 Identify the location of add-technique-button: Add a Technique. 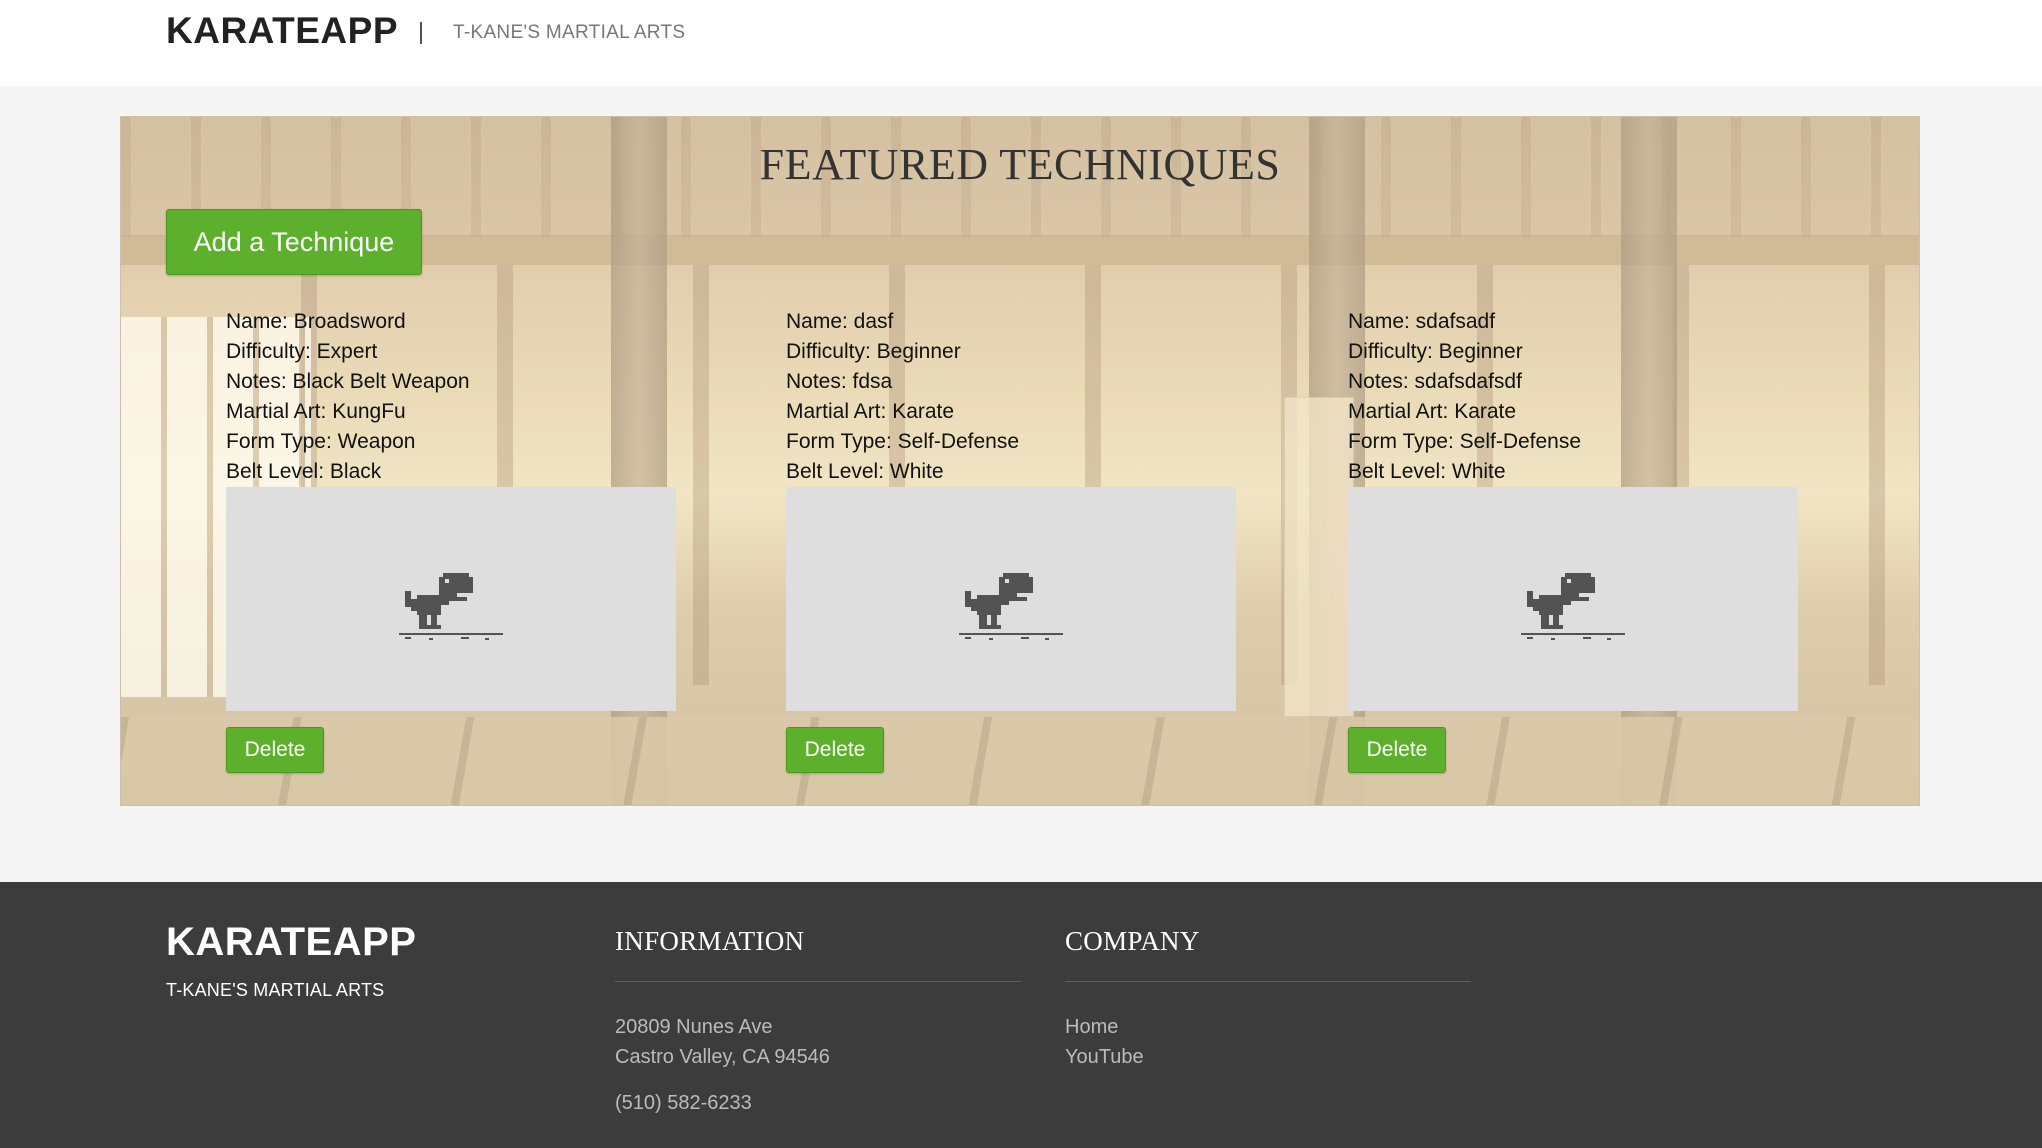
(294, 242).